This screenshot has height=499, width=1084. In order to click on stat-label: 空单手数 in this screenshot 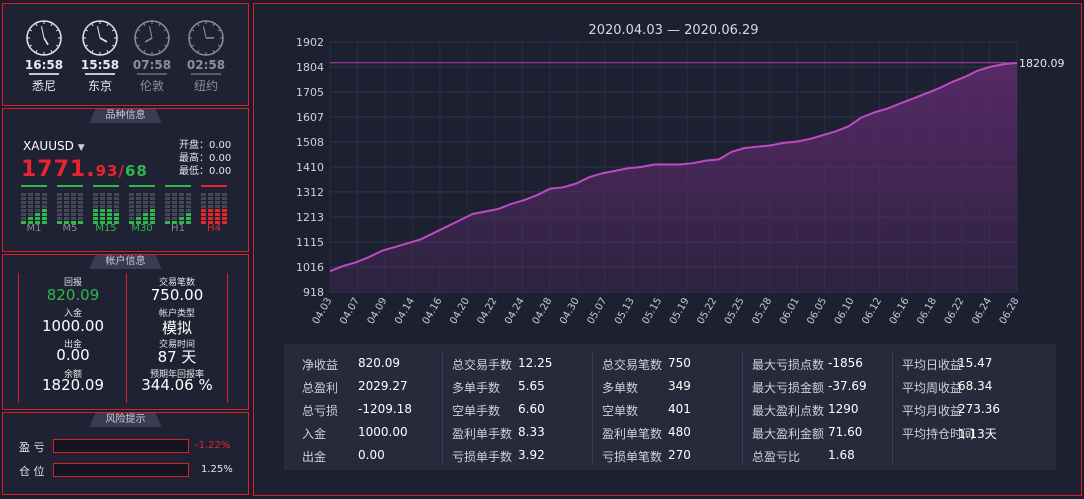, I will do `click(476, 411)`.